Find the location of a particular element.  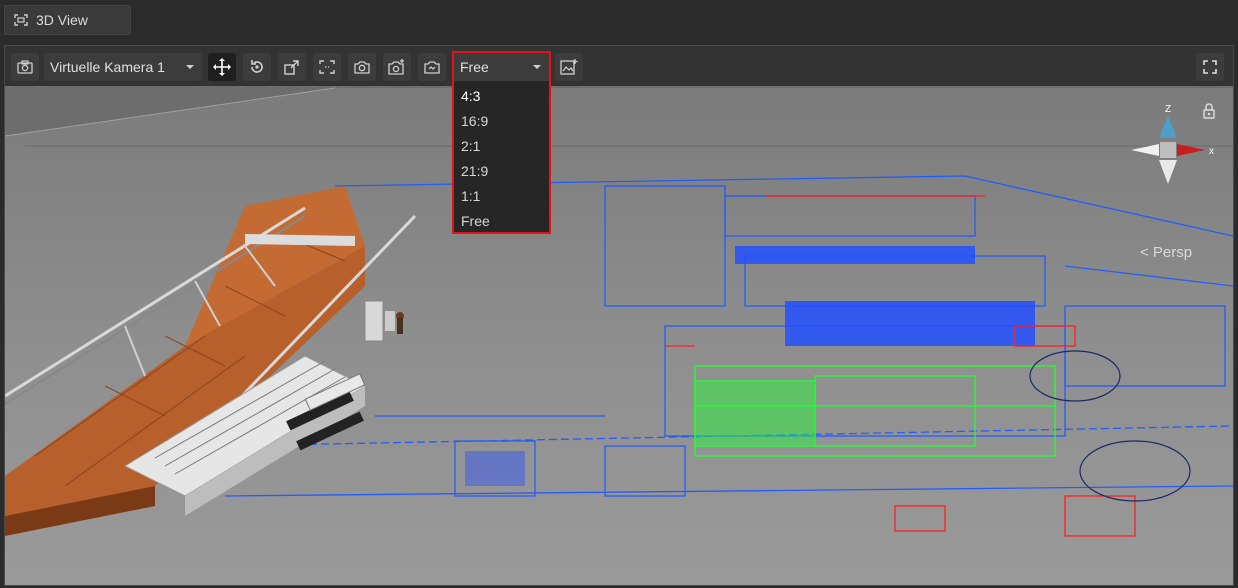

camera-settings-button is located at coordinates (432, 67).